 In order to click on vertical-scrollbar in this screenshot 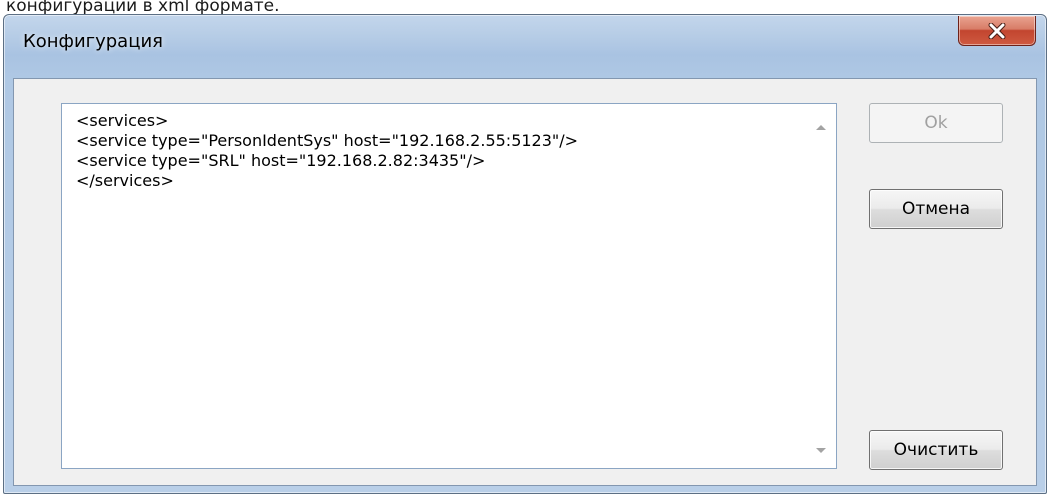, I will do `click(821, 286)`.